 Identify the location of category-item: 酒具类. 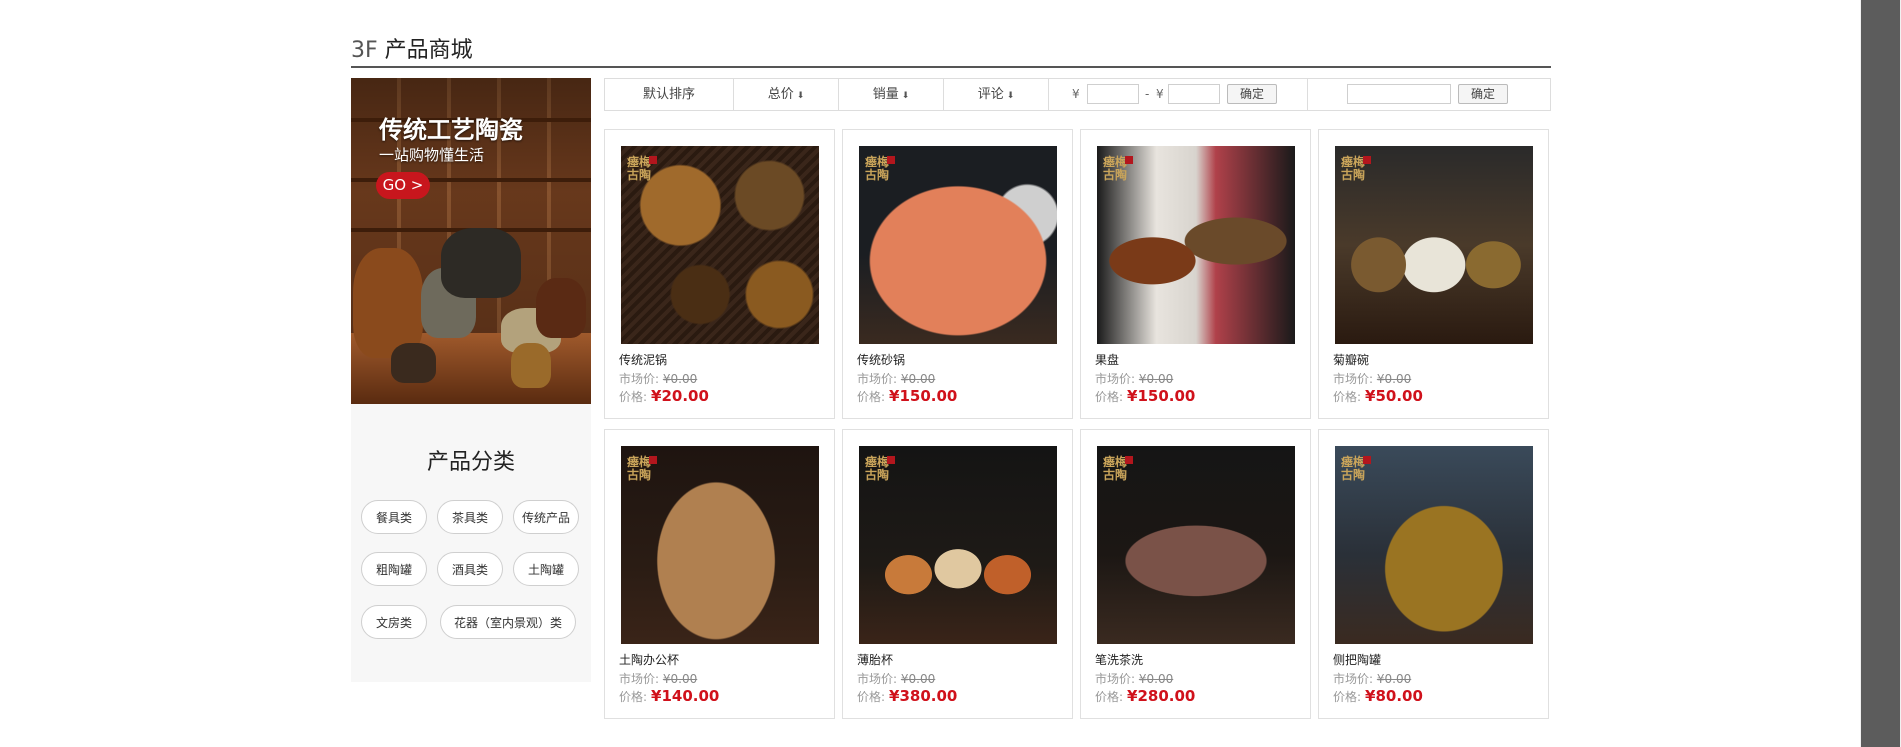
(470, 569).